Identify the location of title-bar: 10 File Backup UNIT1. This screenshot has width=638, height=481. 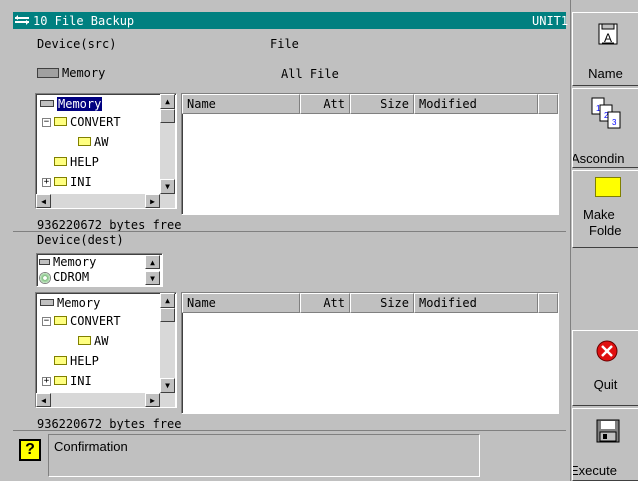
(291, 20).